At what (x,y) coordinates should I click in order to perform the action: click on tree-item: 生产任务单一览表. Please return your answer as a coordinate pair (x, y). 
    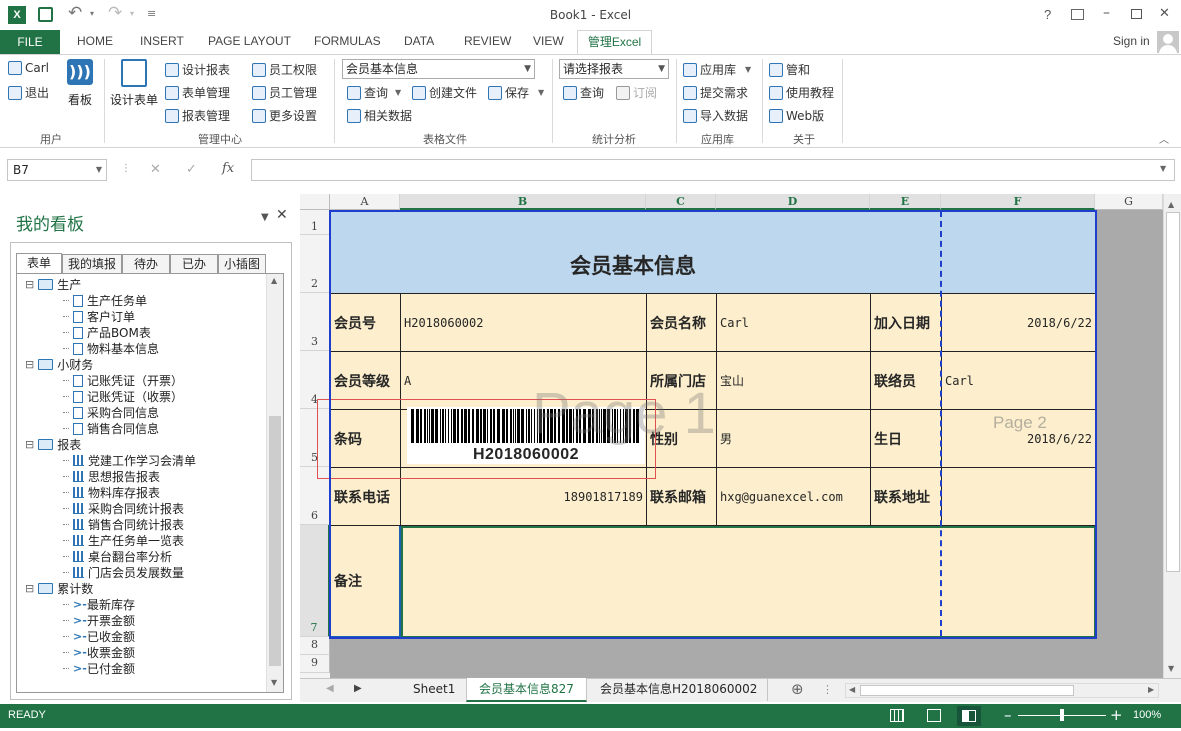
    Looking at the image, I should click on (123, 540).